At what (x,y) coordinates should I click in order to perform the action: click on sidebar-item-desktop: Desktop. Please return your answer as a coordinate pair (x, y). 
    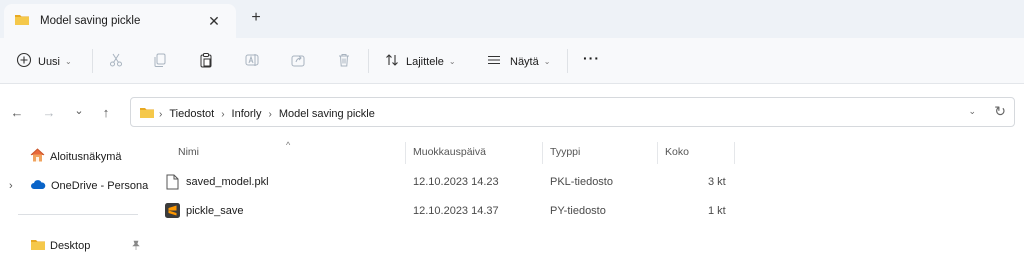
    Looking at the image, I should click on (60, 246).